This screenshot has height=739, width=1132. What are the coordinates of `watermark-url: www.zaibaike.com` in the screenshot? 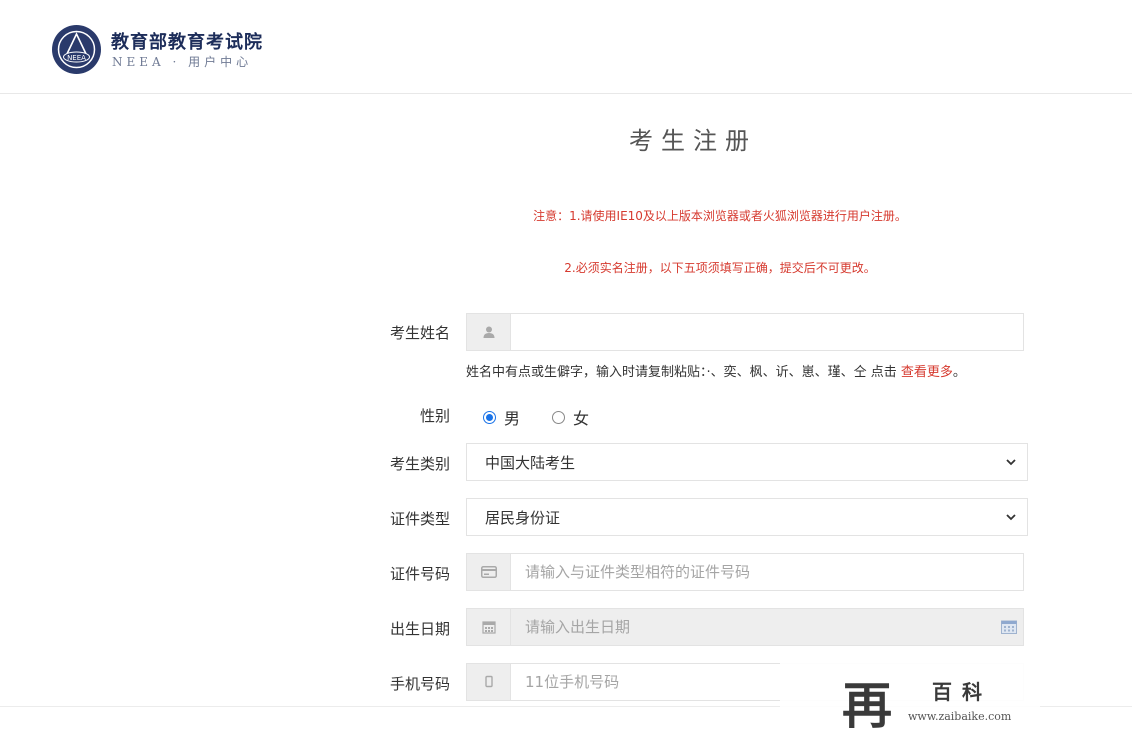 It's located at (960, 716).